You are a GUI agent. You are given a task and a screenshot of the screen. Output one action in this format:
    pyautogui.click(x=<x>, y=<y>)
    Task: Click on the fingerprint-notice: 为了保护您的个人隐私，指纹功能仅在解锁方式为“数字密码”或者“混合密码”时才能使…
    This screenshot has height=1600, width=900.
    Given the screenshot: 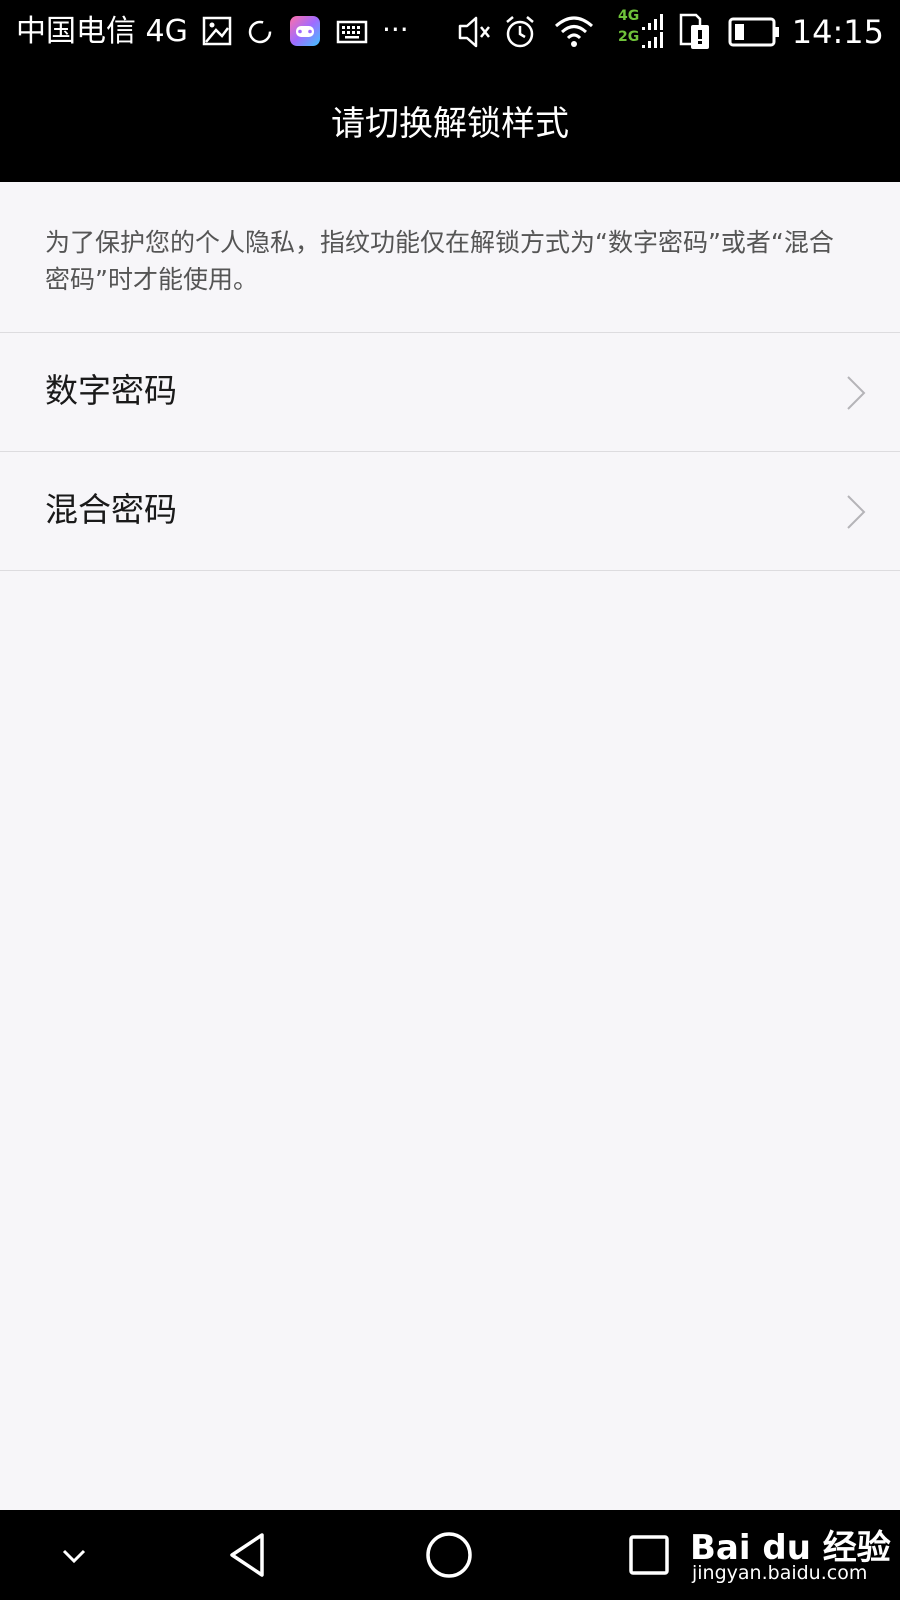 What is the action you would take?
    pyautogui.click(x=450, y=257)
    